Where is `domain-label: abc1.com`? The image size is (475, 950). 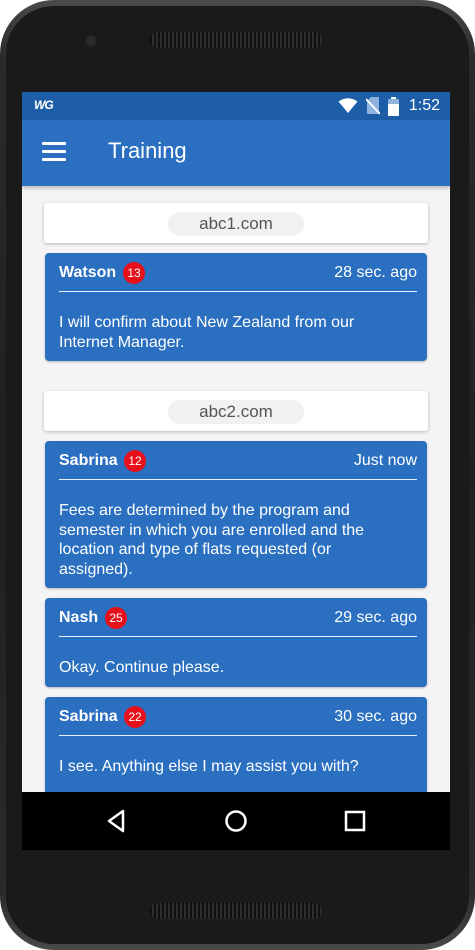 domain-label: abc1.com is located at coordinates (236, 224).